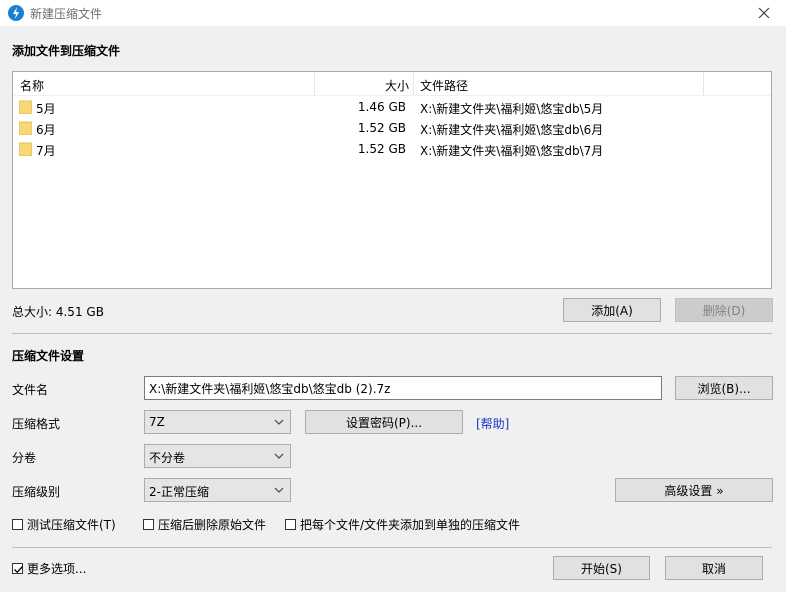  What do you see at coordinates (157, 422) in the screenshot?
I see `format-value: 7Z` at bounding box center [157, 422].